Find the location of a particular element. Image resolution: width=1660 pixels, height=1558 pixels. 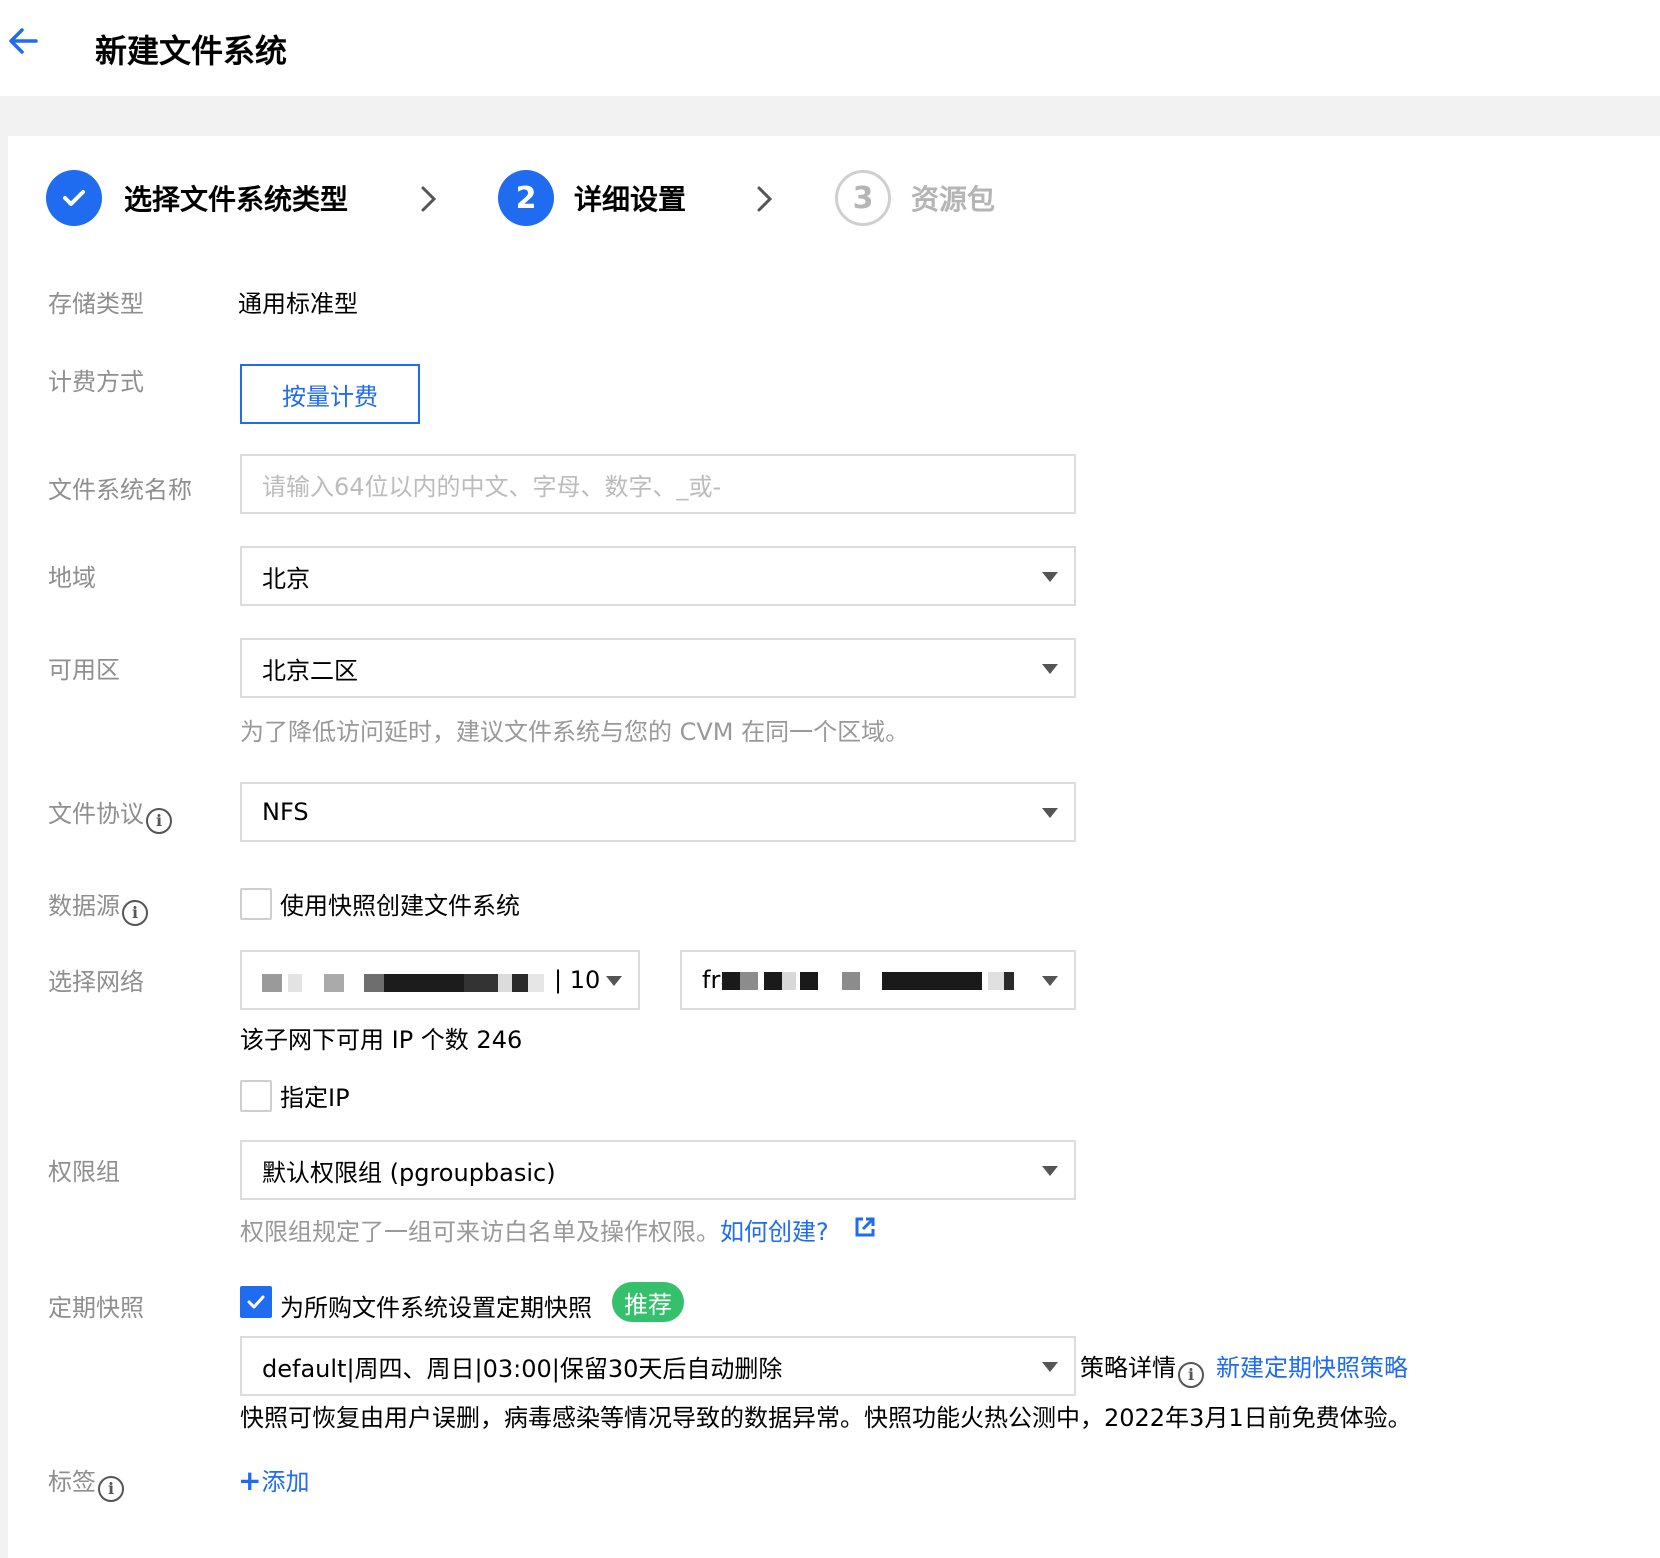

subnet-select: fra is located at coordinates (878, 980).